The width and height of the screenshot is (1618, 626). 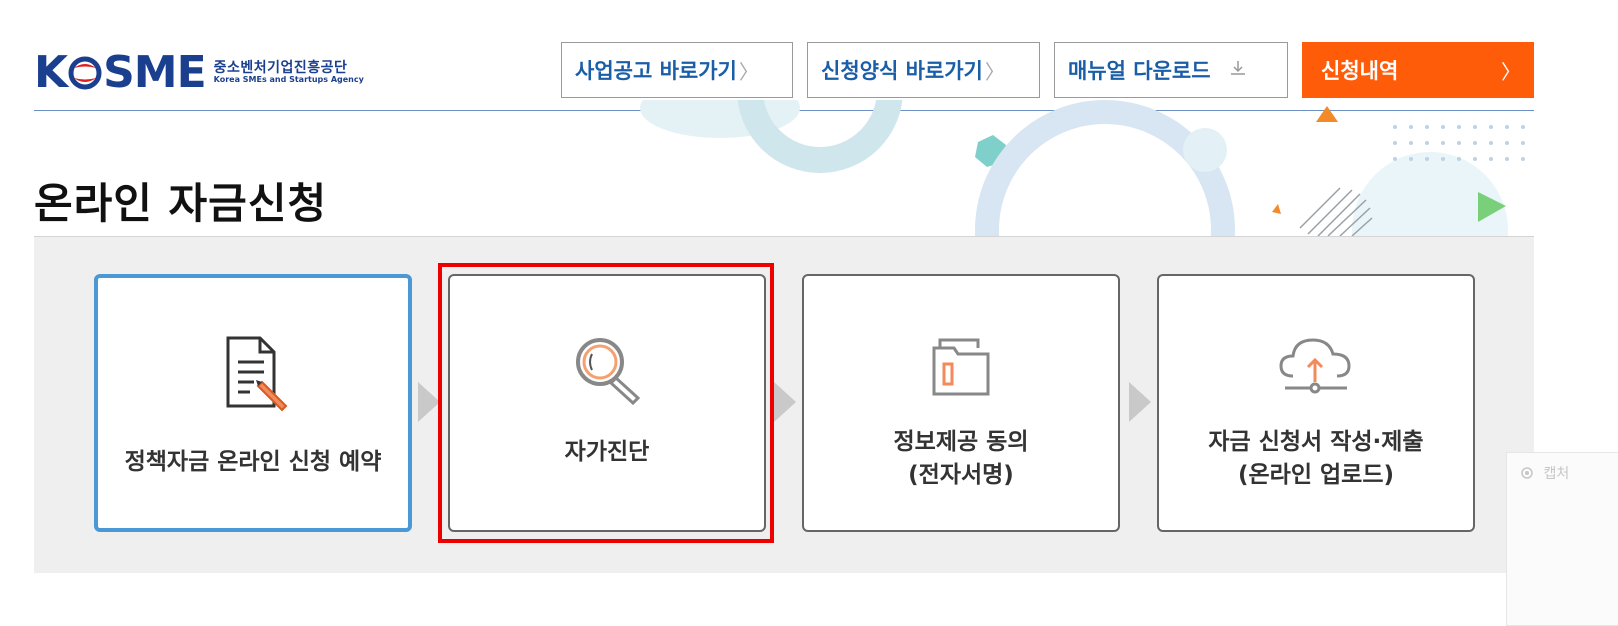 What do you see at coordinates (288, 80) in the screenshot?
I see `logo-name-en: Korea SMEs and Startups Agency` at bounding box center [288, 80].